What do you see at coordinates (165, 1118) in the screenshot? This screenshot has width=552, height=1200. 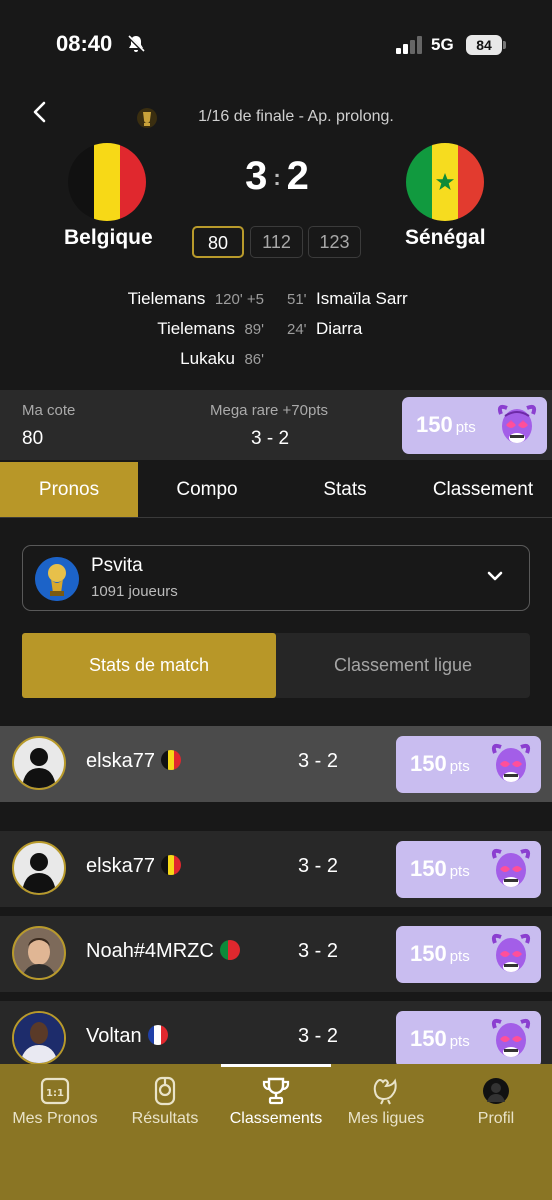 I see `nav-label: Résultats` at bounding box center [165, 1118].